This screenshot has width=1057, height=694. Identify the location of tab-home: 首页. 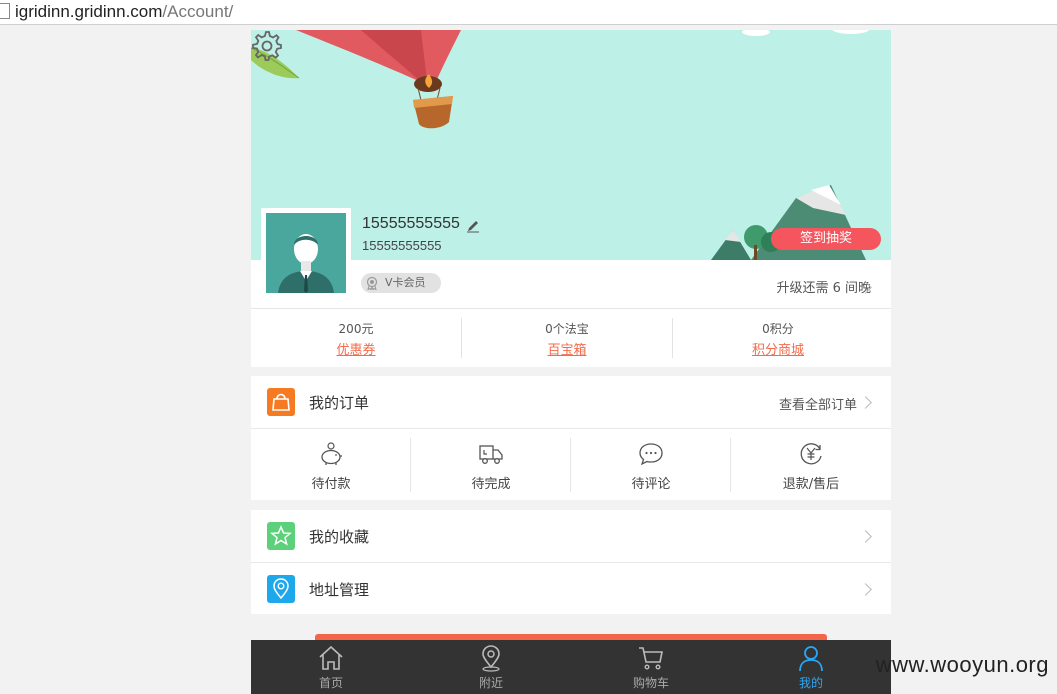
(331, 667).